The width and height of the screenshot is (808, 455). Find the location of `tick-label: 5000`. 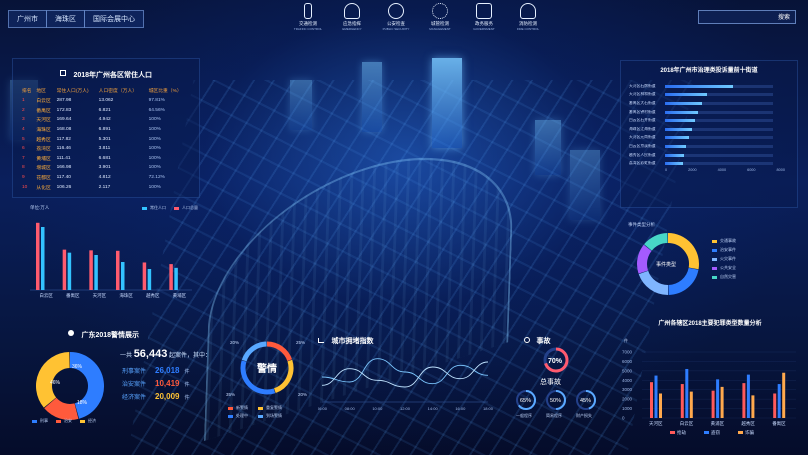

tick-label: 5000 is located at coordinates (627, 370).